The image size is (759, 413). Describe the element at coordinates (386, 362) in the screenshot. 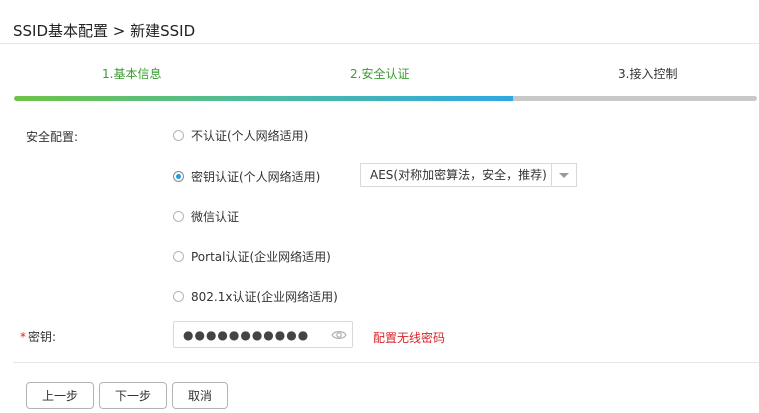

I see `footer-divider` at that location.